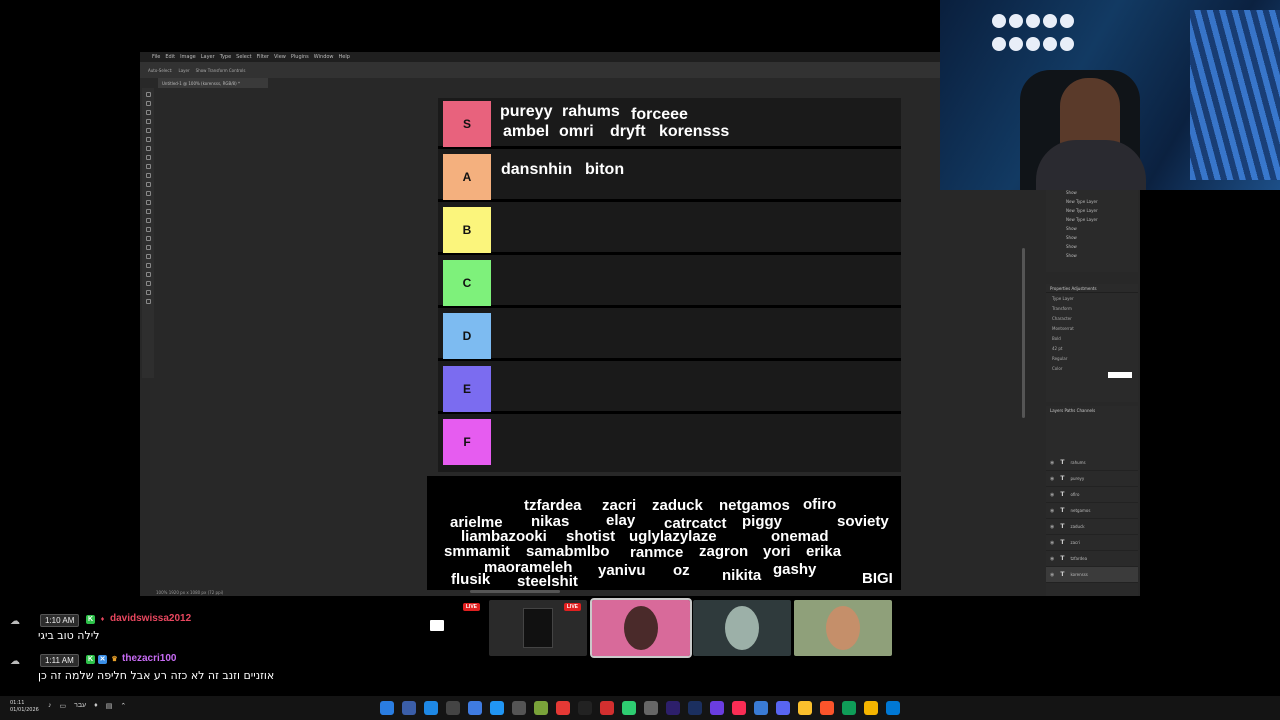 This screenshot has width=1280, height=720. Describe the element at coordinates (1092, 288) in the screenshot. I see `properties-tabs: Properties Adjustments` at that location.